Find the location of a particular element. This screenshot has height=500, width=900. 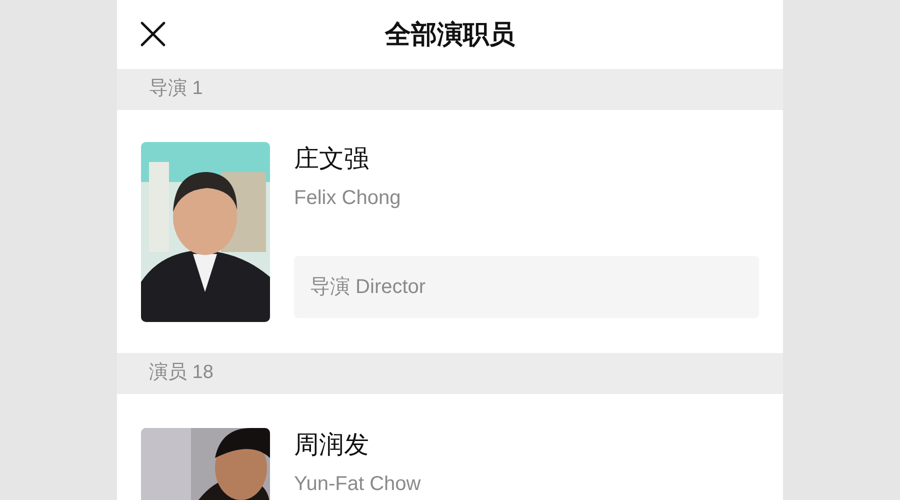

close-icon is located at coordinates (153, 34).